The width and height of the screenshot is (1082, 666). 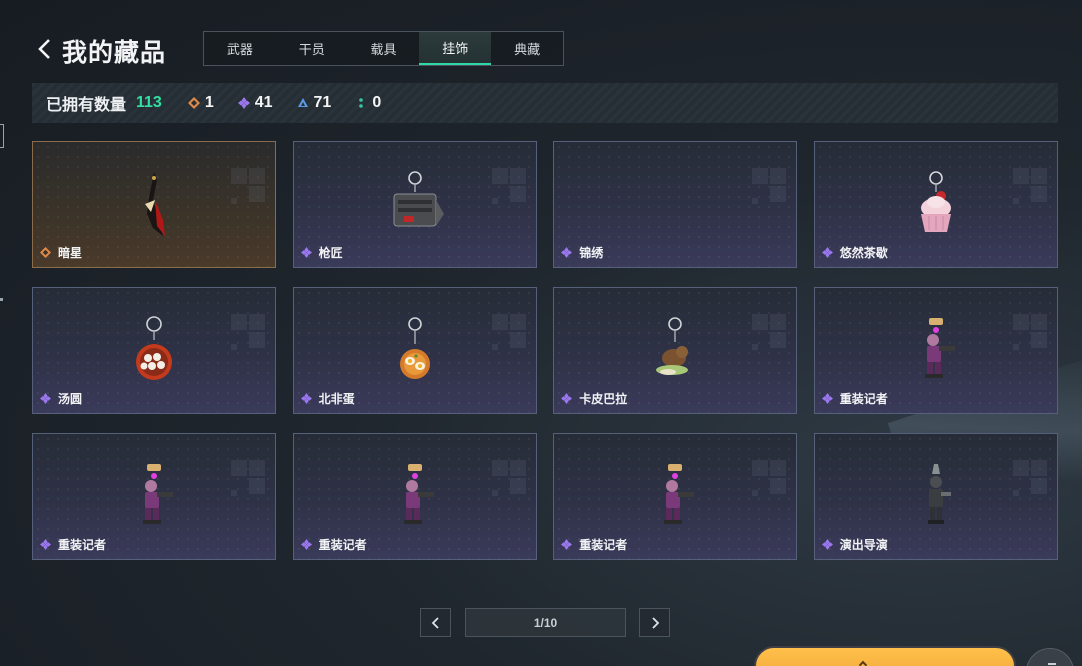 I want to click on prev-page-button, so click(x=435, y=622).